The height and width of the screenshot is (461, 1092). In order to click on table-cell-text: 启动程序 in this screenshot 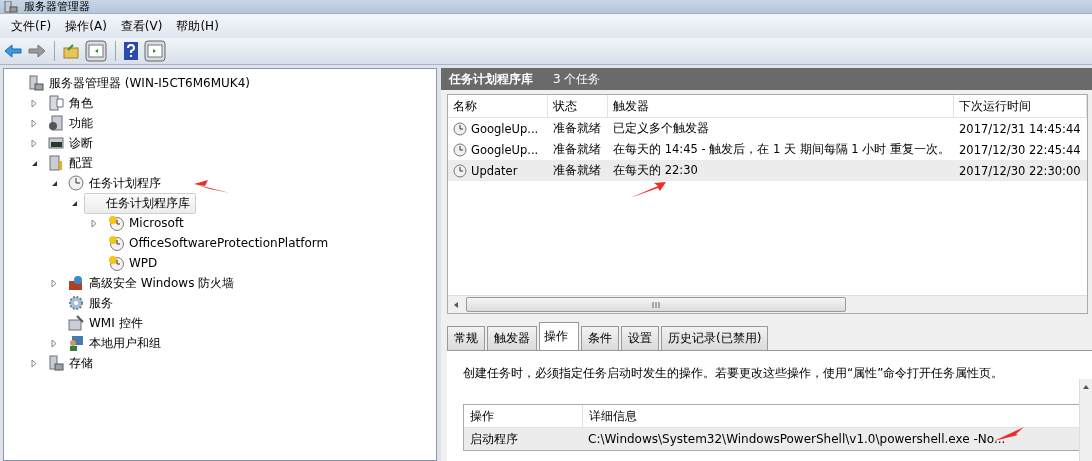, I will do `click(494, 439)`.